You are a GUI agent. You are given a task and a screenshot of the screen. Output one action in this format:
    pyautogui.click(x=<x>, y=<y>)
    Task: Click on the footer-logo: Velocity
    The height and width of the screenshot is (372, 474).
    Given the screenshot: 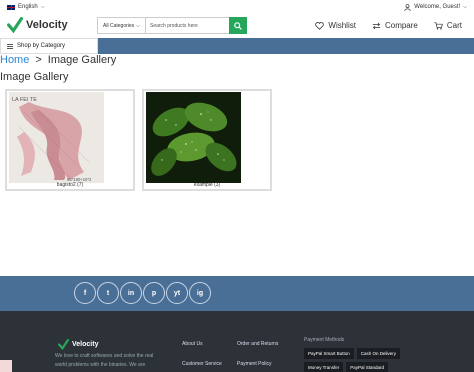 What is the action you would take?
    pyautogui.click(x=78, y=344)
    